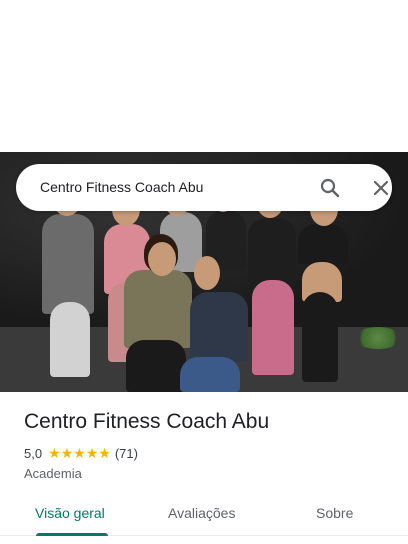 This screenshot has height=544, width=408. I want to click on tab-reviews: Avaliações, so click(201, 513).